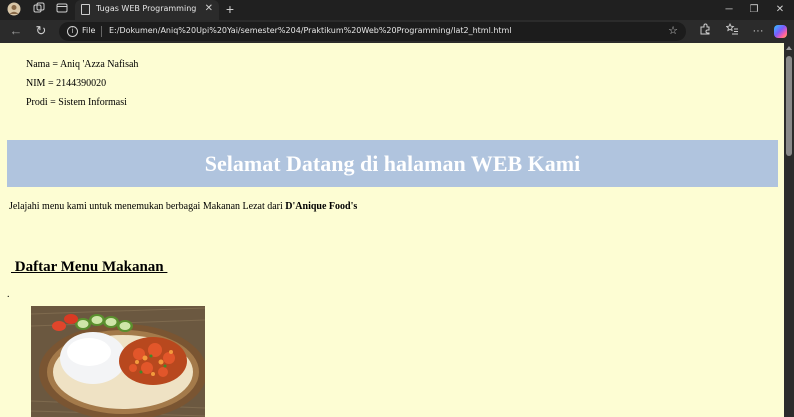 The height and width of the screenshot is (417, 794). I want to click on address-divider, so click(101, 31).